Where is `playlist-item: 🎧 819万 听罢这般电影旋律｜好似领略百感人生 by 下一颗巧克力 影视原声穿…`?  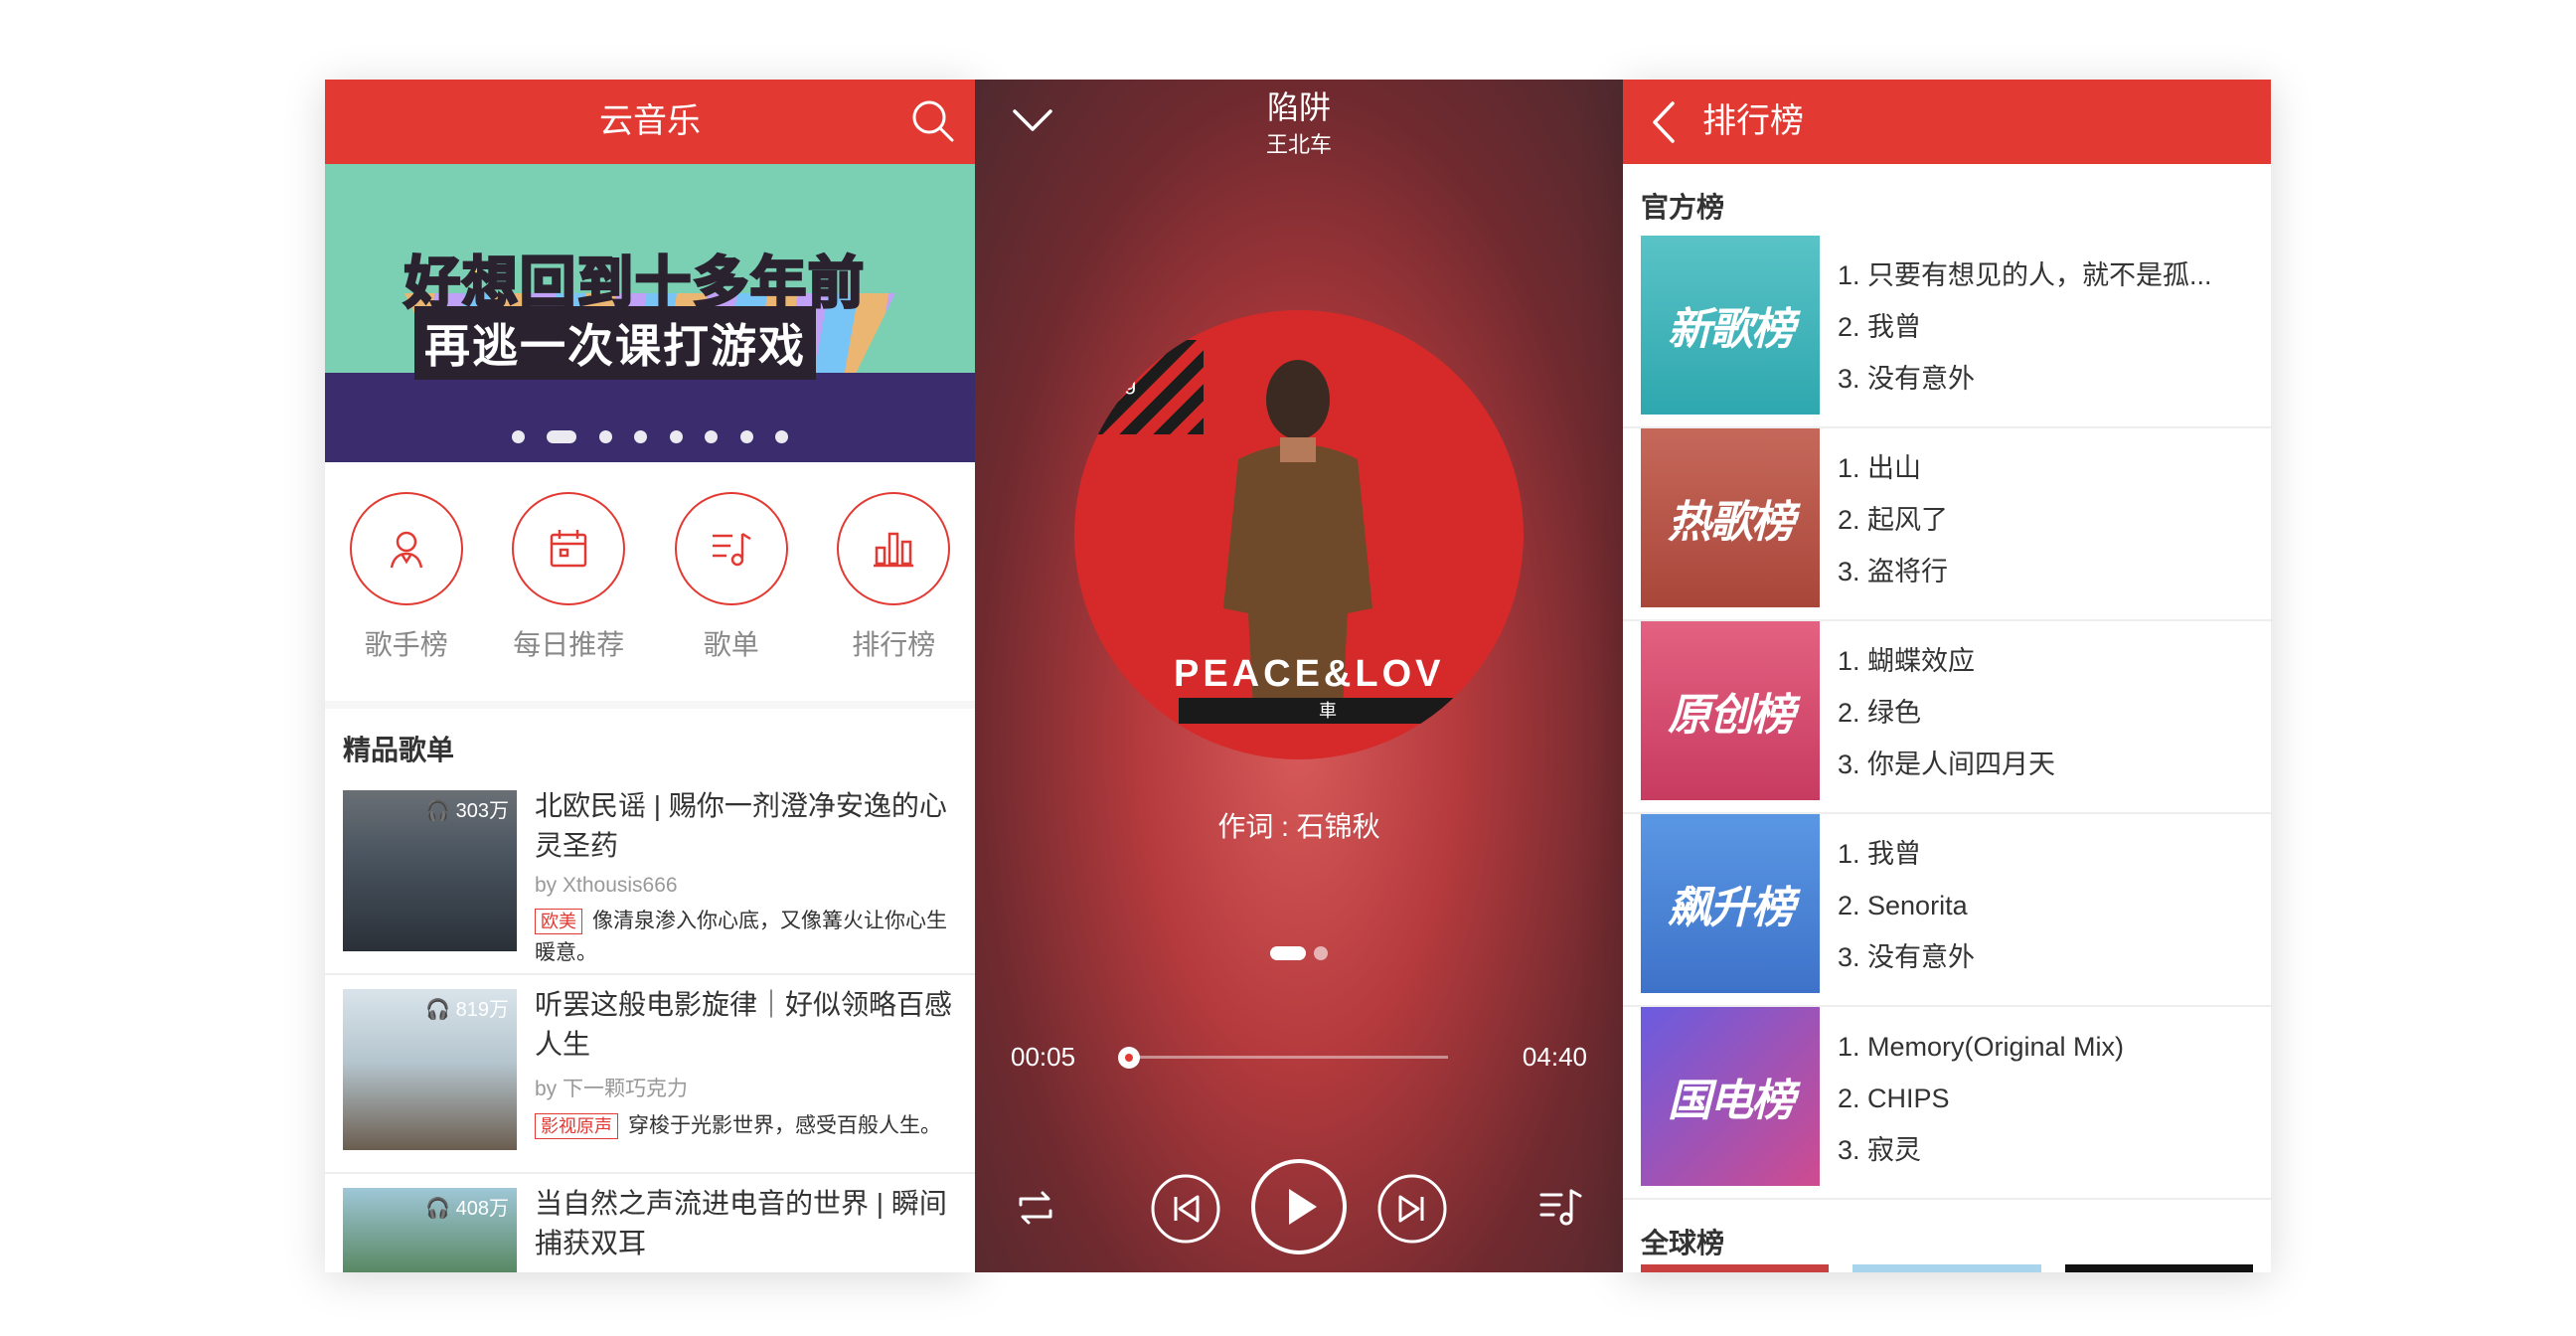 playlist-item: 🎧 819万 听罢这般电影旋律｜好似领略百感人生 by 下一颗巧克力 影视原声穿… is located at coordinates (650, 1074).